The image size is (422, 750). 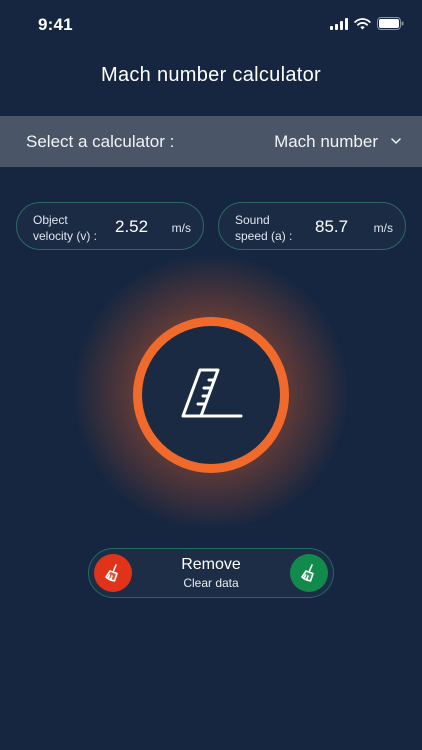 I want to click on object-velocity-value: 2.52, so click(x=131, y=227).